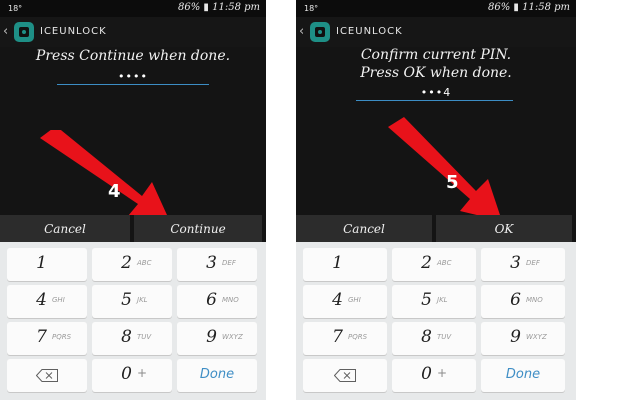 This screenshot has width=620, height=400. I want to click on step-number: 4, so click(114, 191).